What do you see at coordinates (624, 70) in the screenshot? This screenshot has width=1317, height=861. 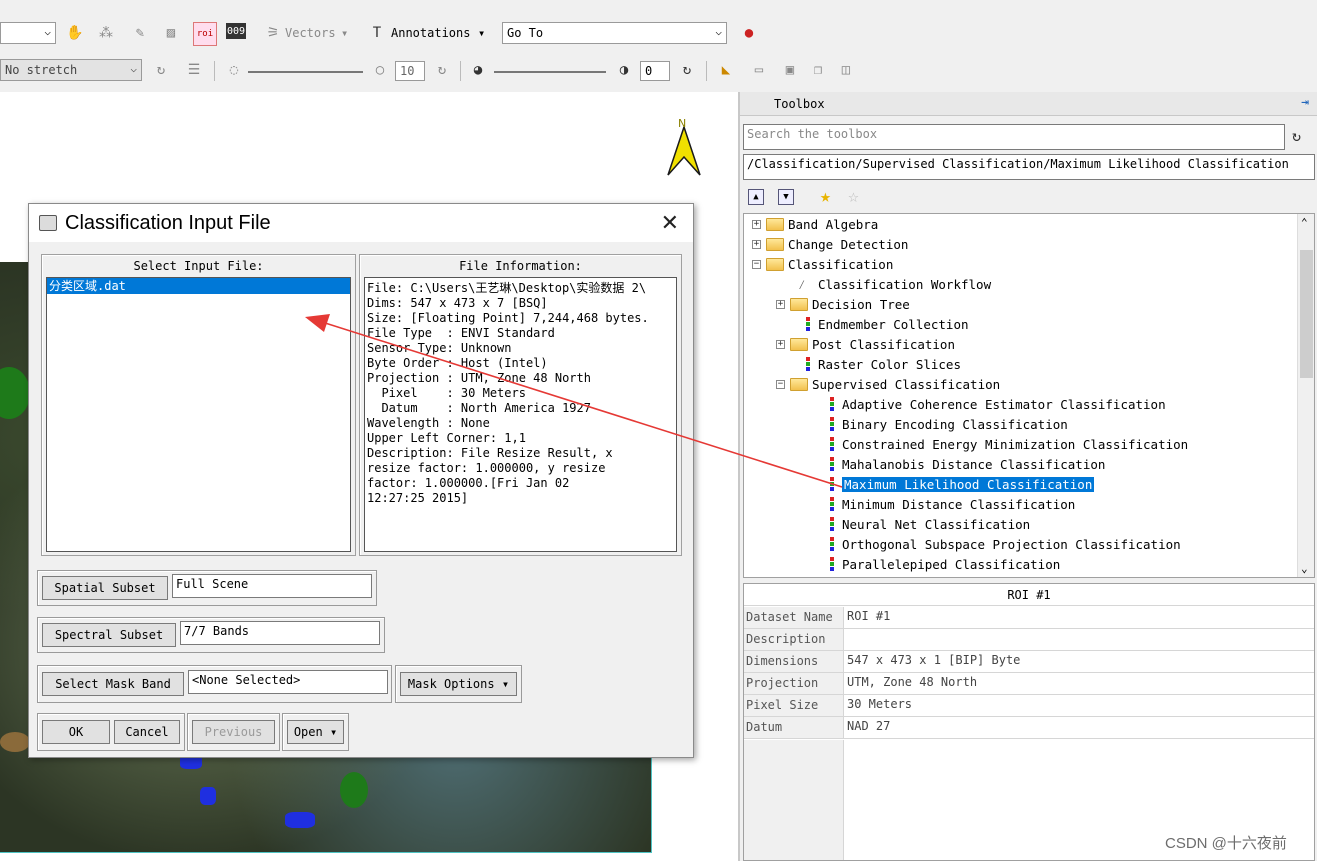 I see `transparency-icon: ◑` at bounding box center [624, 70].